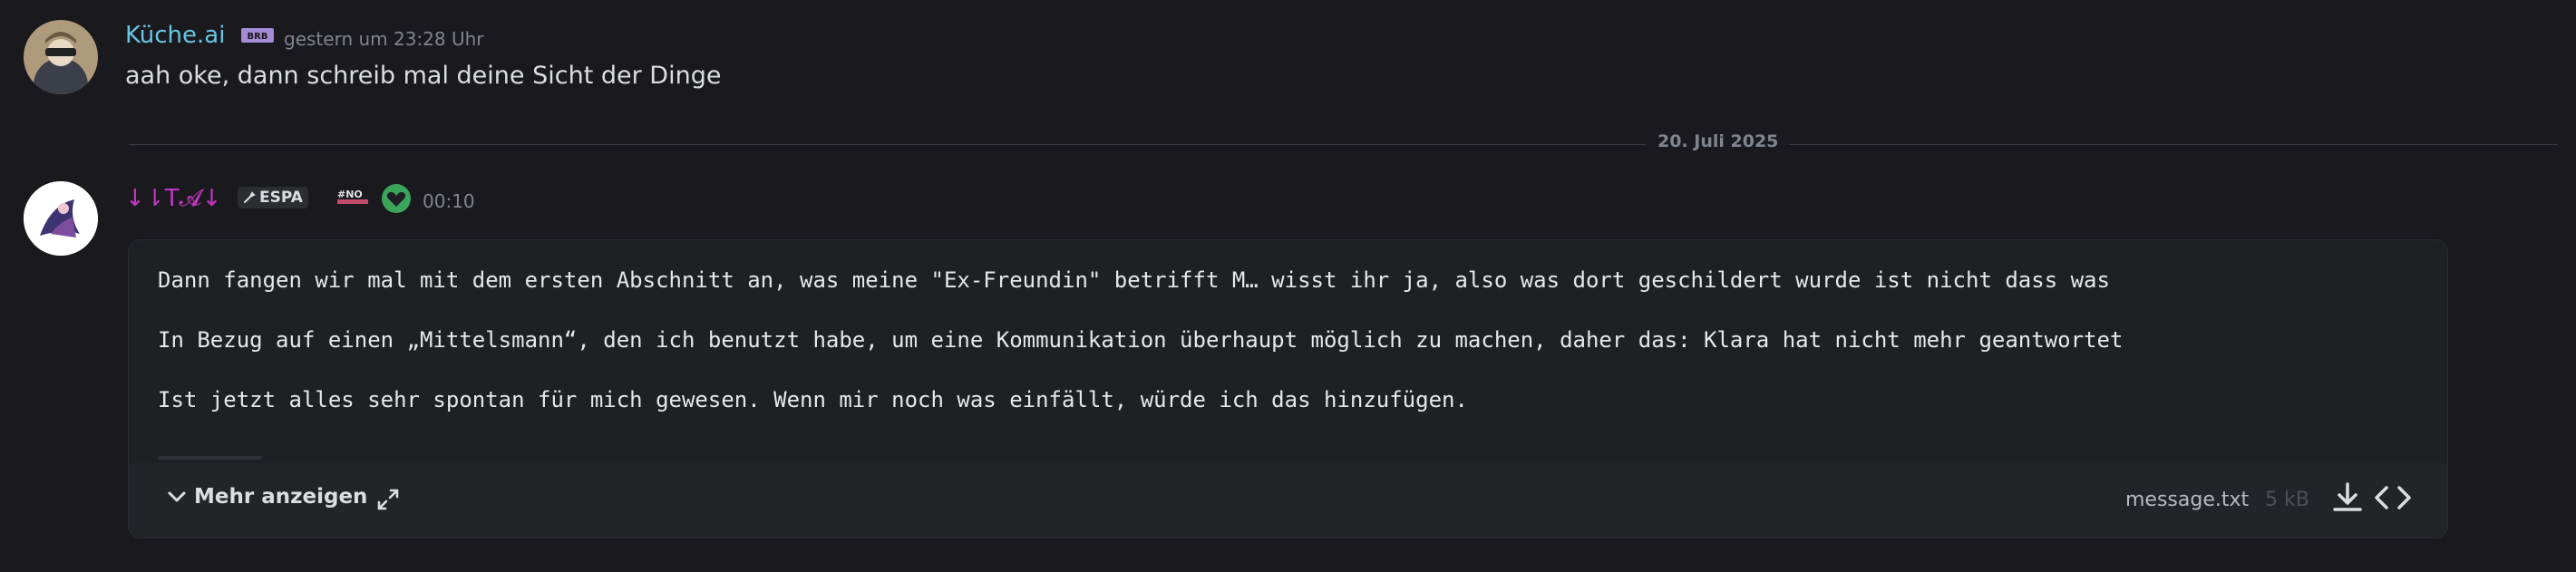  I want to click on download-icon, so click(2347, 496).